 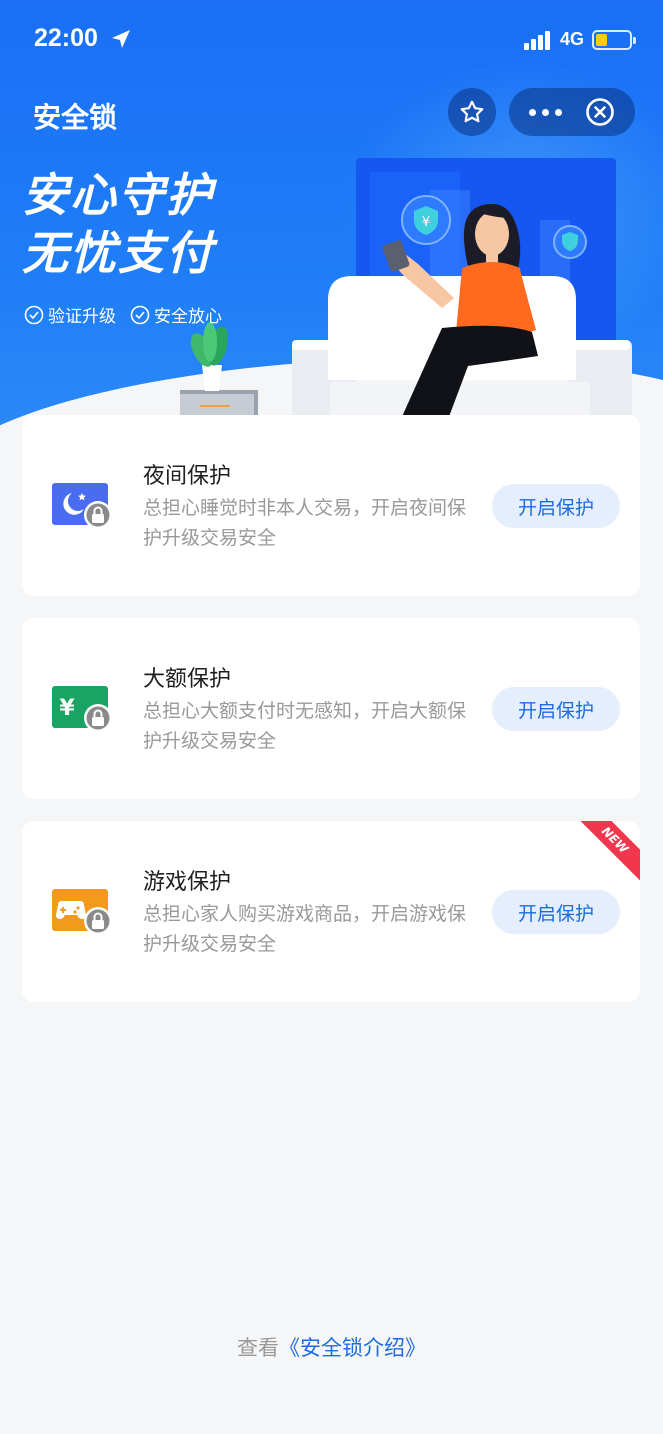 I want to click on gamepad-lock-icon, so click(x=82, y=912).